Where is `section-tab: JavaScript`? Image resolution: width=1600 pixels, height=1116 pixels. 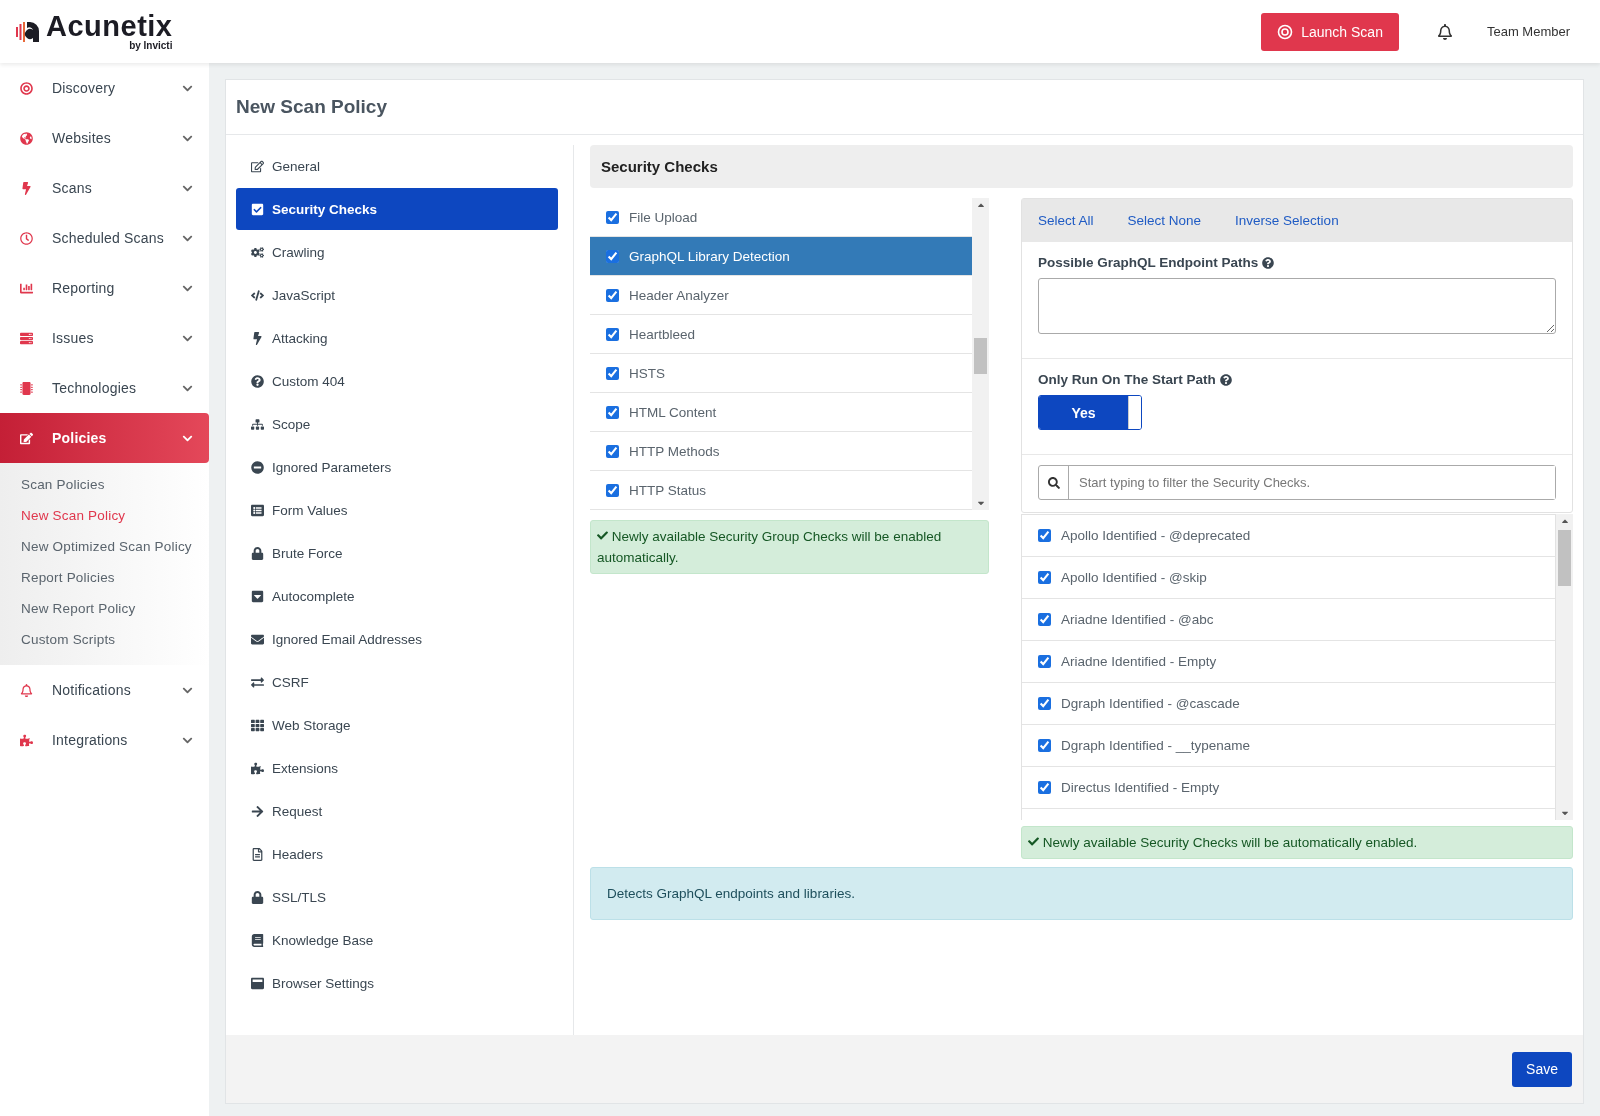 section-tab: JavaScript is located at coordinates (397, 295).